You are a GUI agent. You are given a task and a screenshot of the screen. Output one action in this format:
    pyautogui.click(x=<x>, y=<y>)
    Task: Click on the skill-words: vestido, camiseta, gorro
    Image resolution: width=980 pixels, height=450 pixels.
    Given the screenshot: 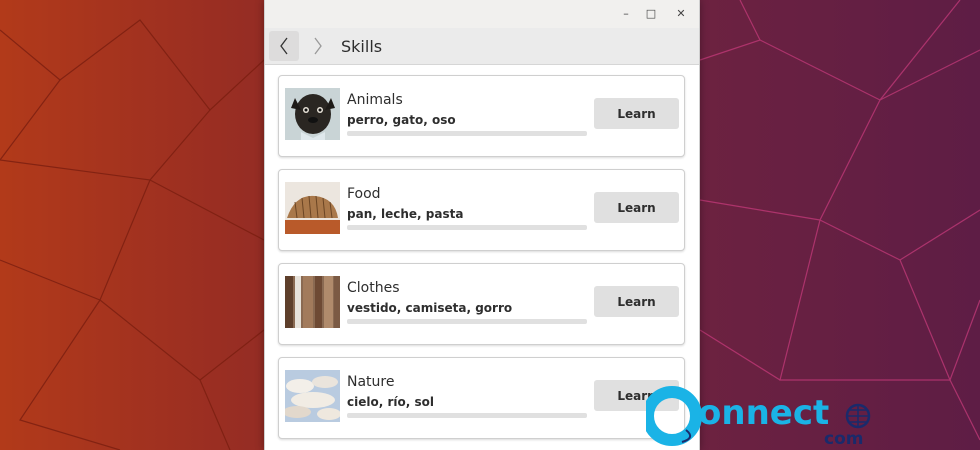 What is the action you would take?
    pyautogui.click(x=430, y=308)
    